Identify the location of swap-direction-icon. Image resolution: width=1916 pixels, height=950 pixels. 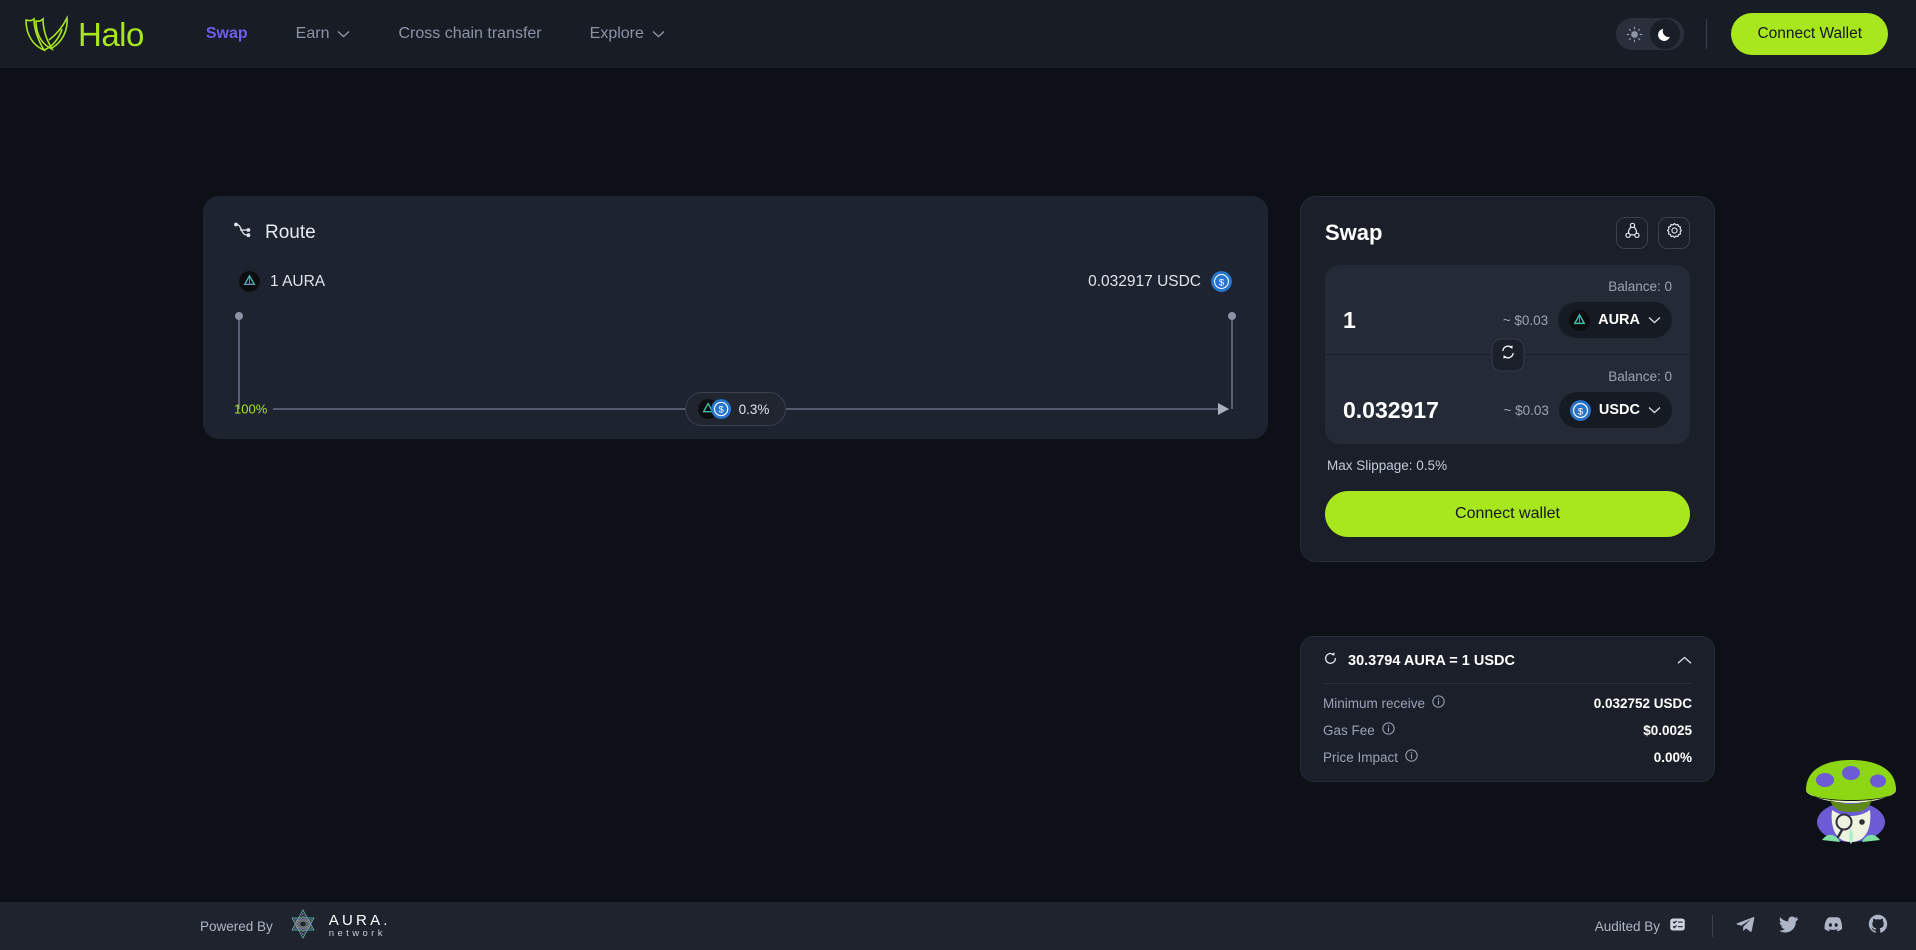
(1507, 355).